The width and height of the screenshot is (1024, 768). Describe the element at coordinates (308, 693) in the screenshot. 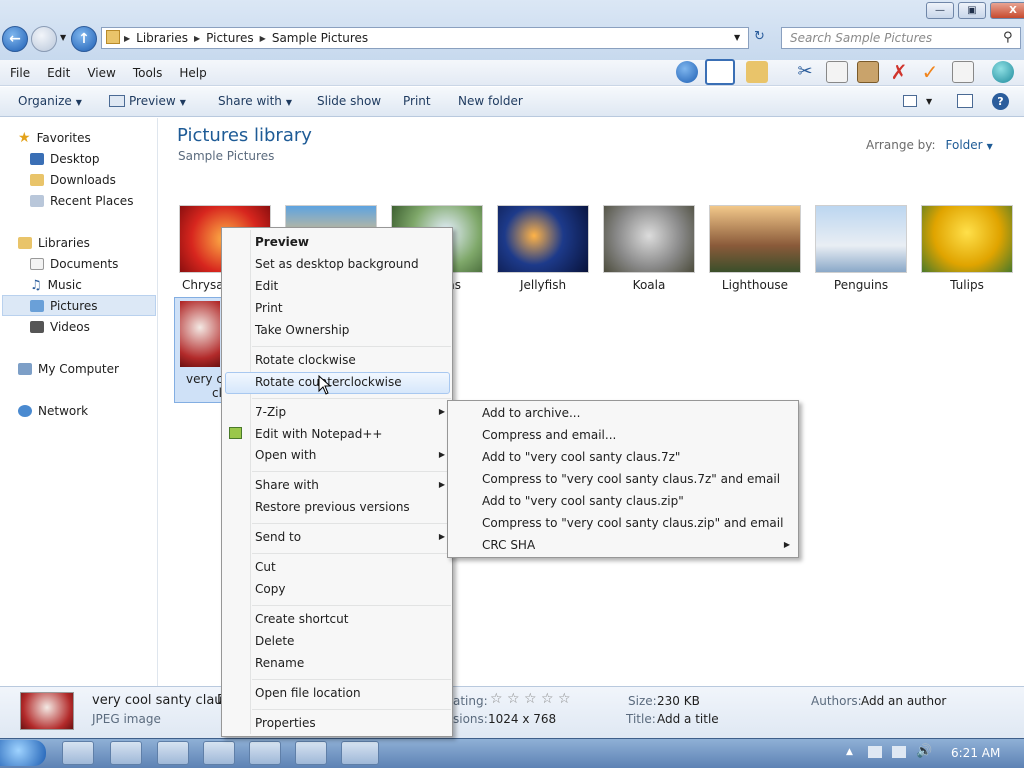

I see `menu-item-open-file-location: Open file location` at that location.